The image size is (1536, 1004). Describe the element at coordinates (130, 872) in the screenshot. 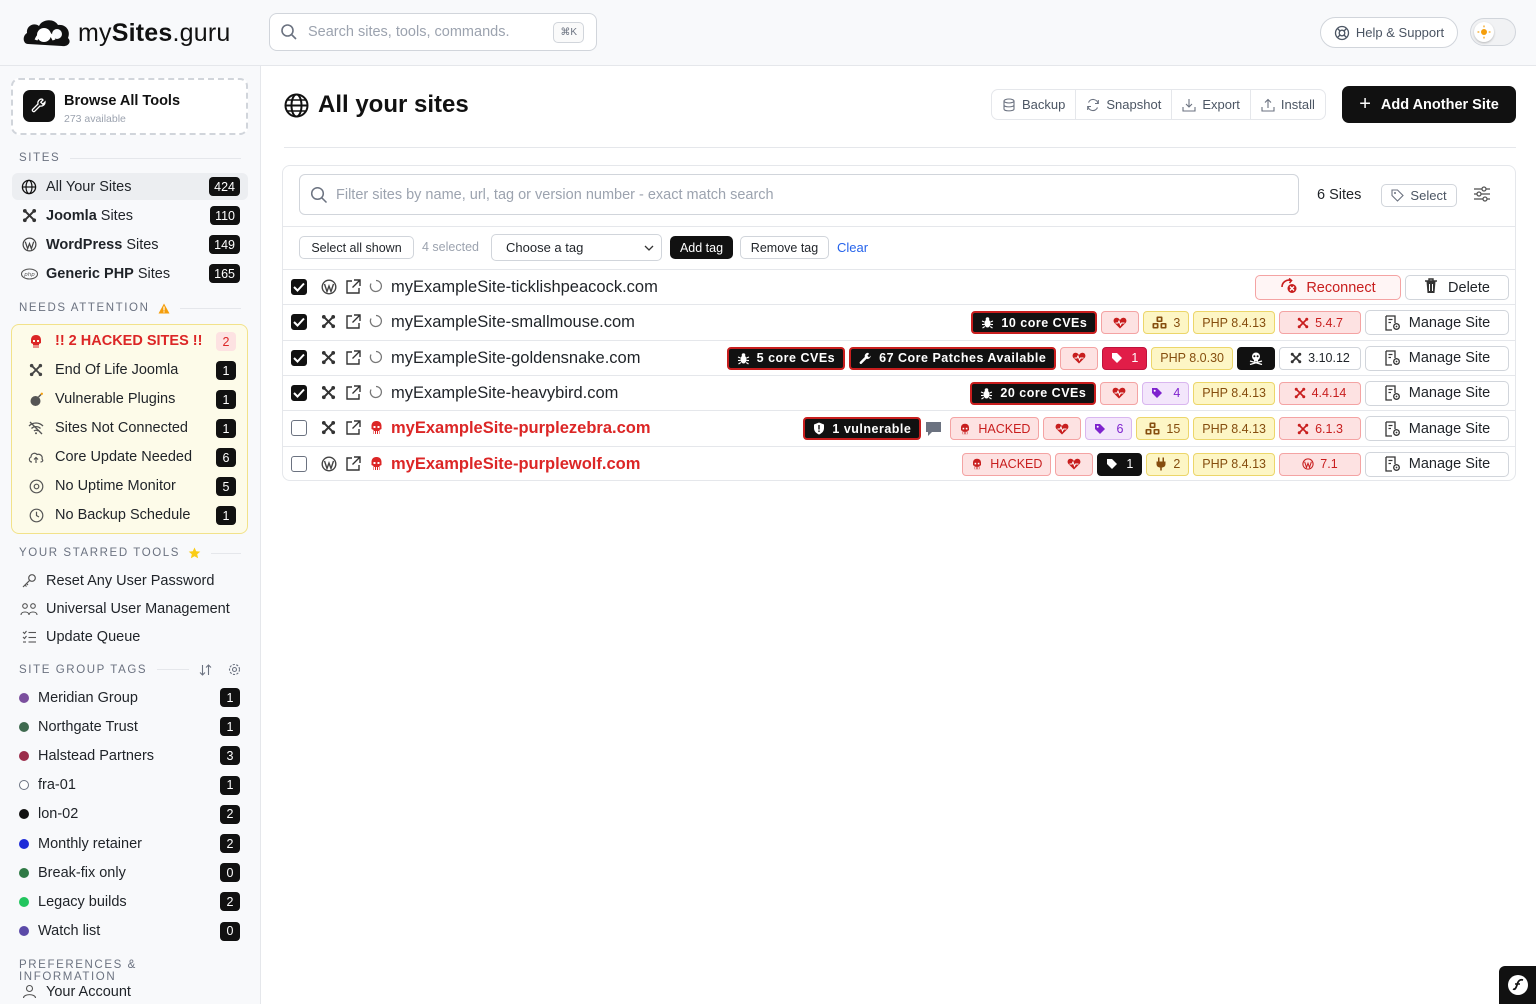

I see `tag-item: Break-fix only 0` at that location.